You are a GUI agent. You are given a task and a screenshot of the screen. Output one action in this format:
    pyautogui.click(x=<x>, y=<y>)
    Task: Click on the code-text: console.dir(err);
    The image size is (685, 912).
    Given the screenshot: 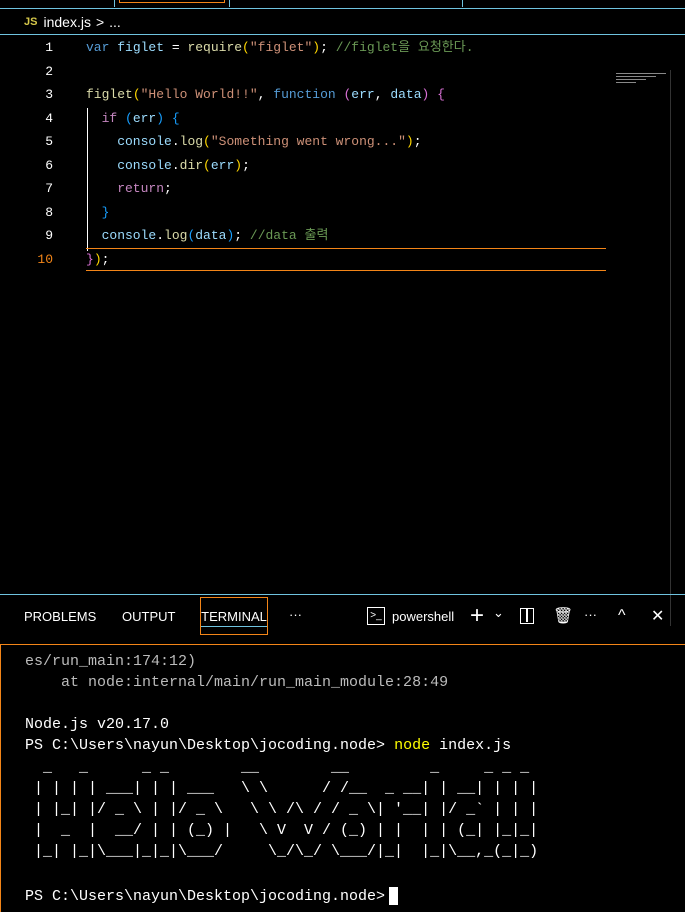 What is the action you would take?
    pyautogui.click(x=168, y=166)
    